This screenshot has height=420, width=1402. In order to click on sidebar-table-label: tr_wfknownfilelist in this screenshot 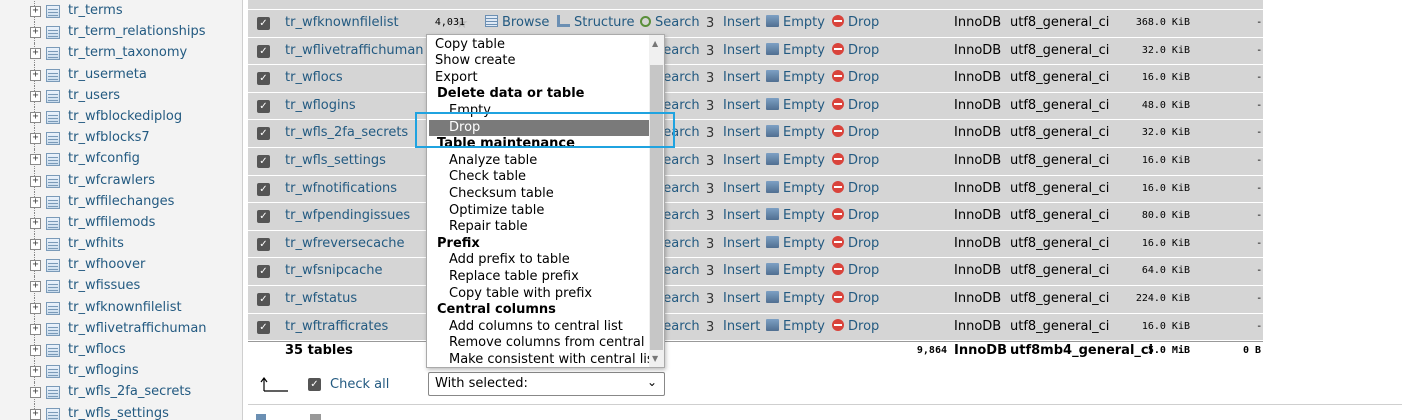, I will do `click(125, 307)`.